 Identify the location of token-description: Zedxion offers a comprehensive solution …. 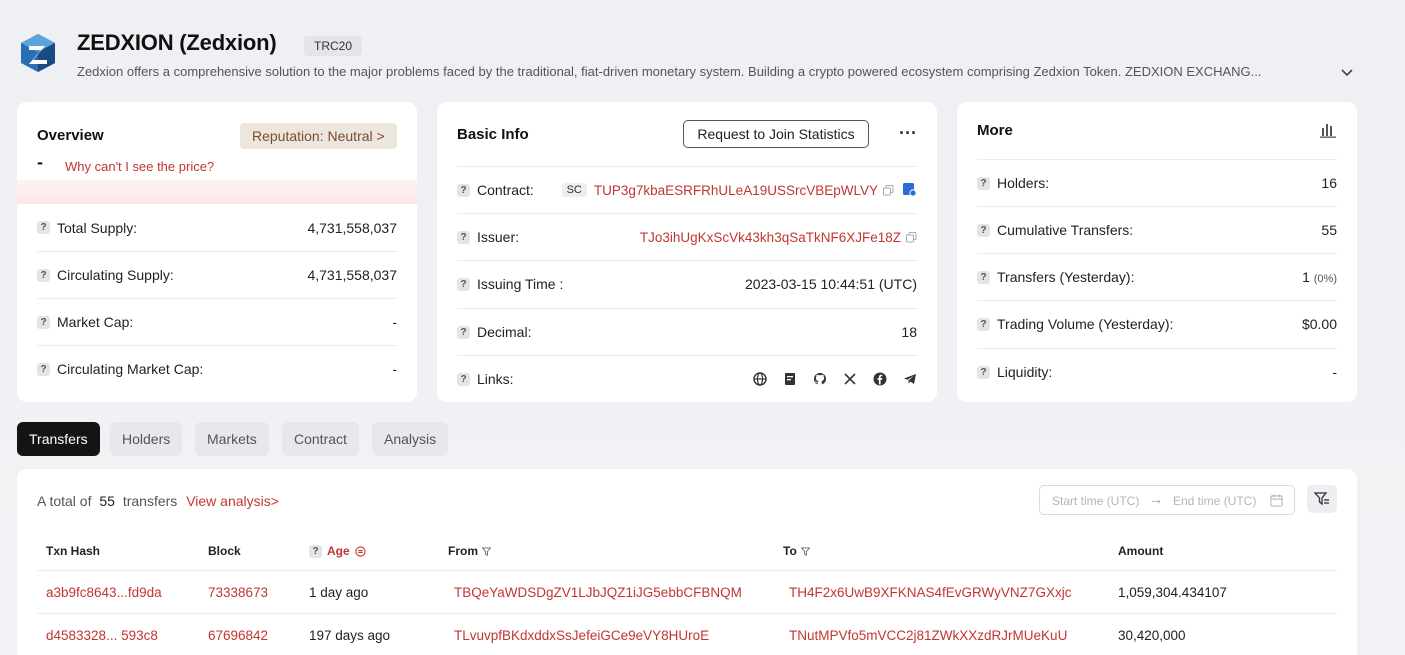
(669, 71).